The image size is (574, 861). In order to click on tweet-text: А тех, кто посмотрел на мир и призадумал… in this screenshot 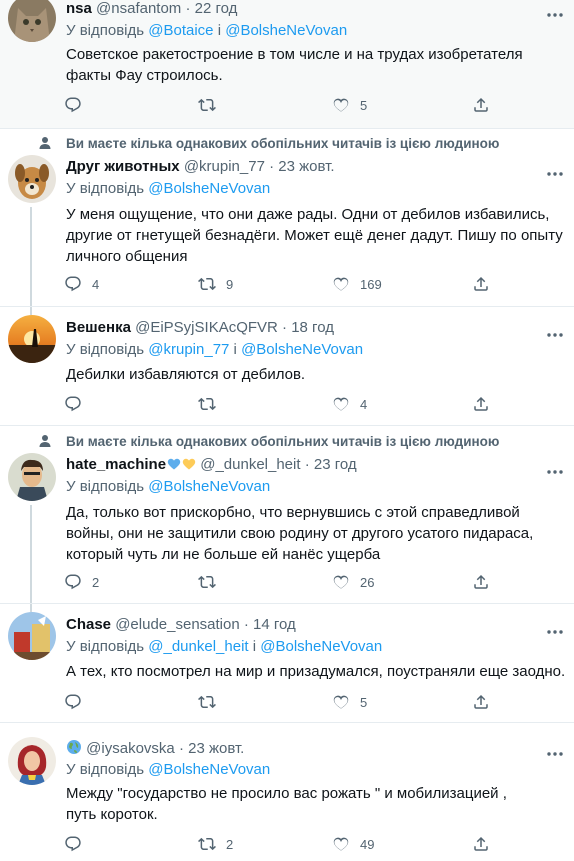, I will do `click(316, 671)`.